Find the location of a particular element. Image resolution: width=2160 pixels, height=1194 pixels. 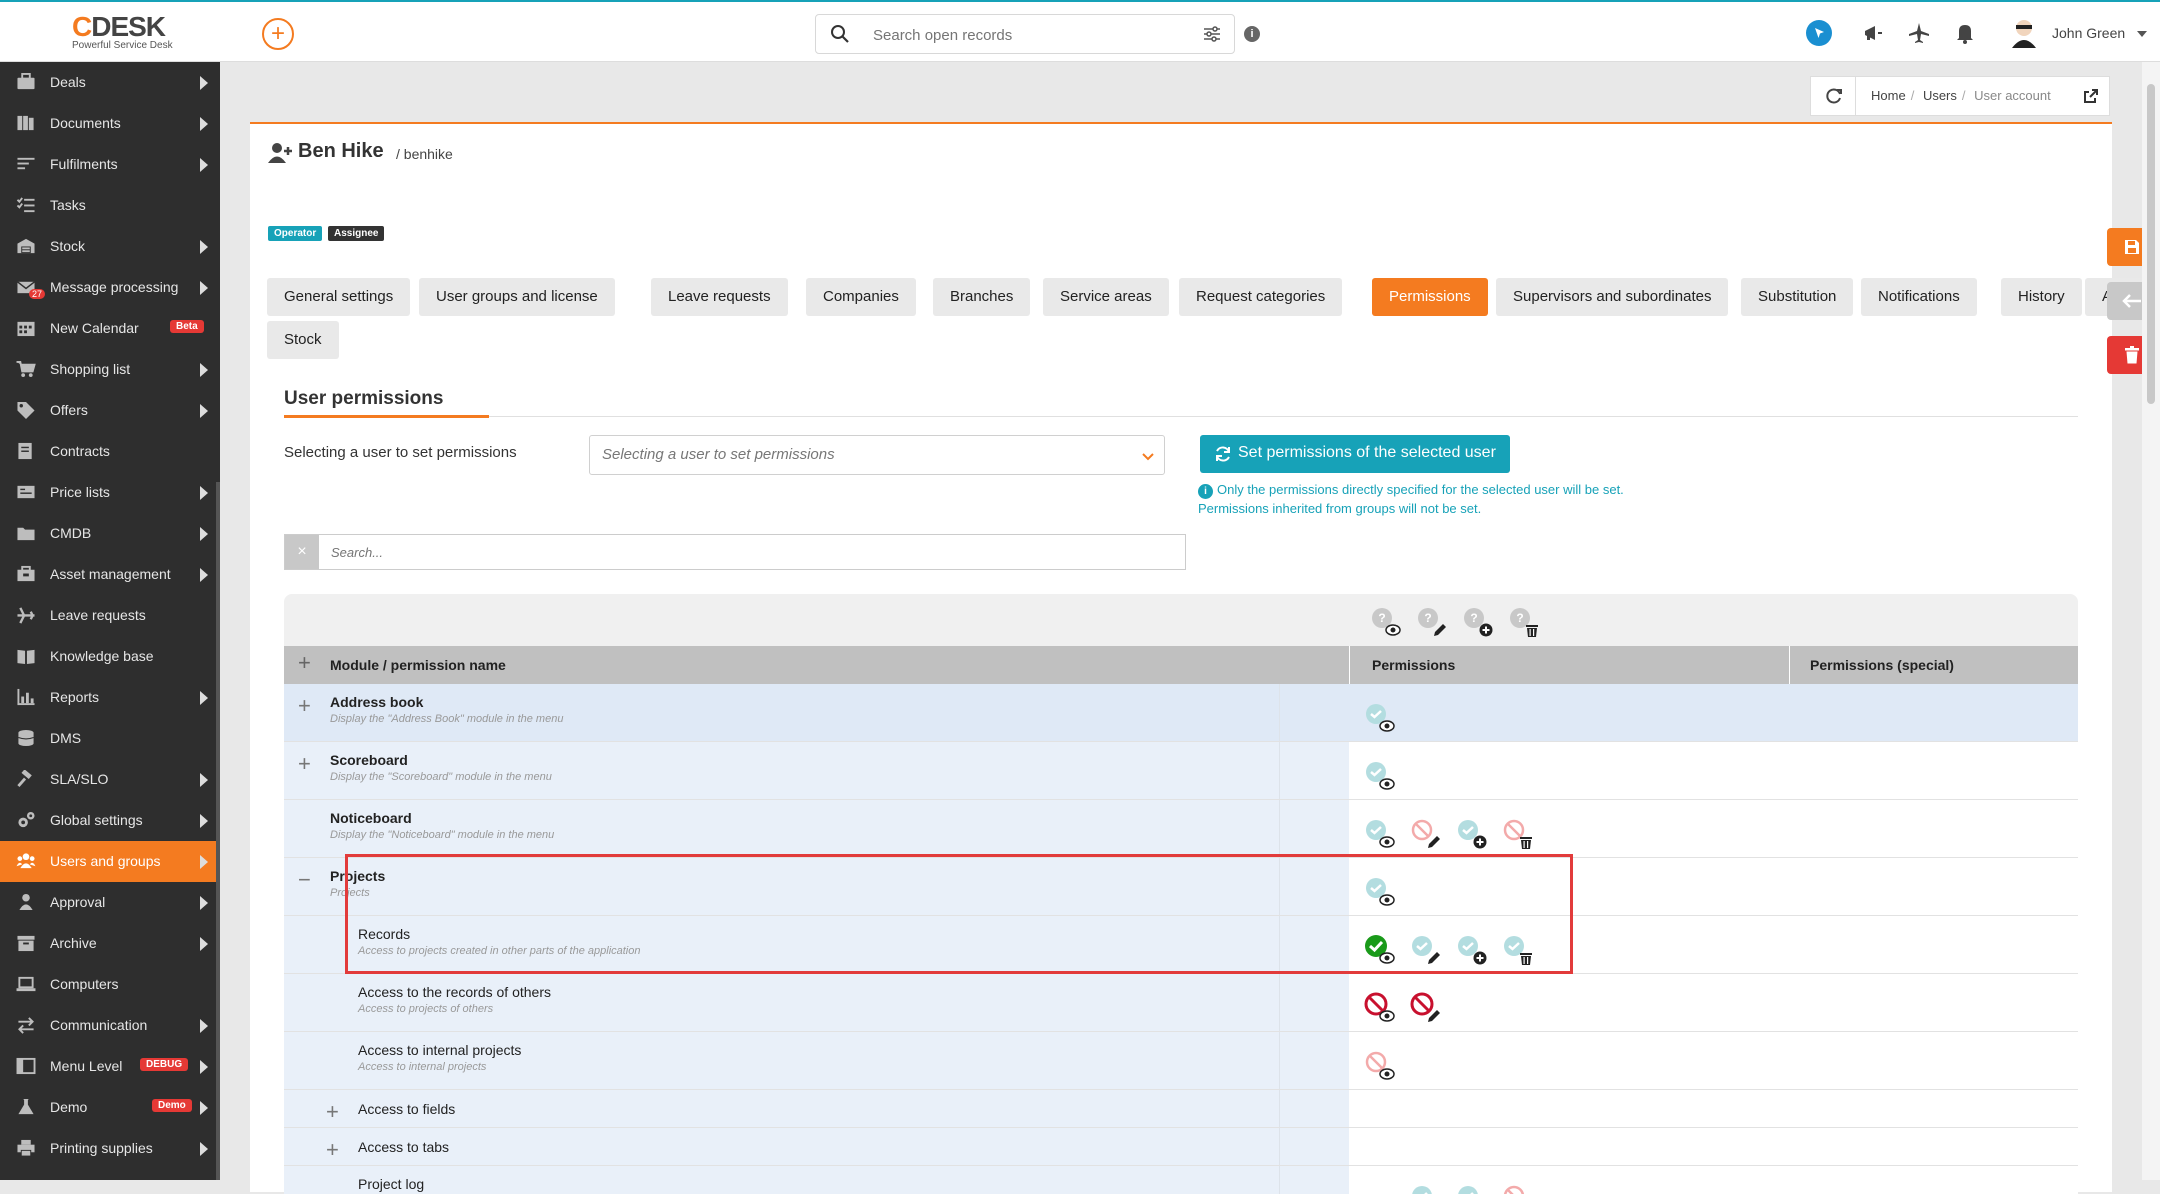

tab-stock: Stock is located at coordinates (303, 340).